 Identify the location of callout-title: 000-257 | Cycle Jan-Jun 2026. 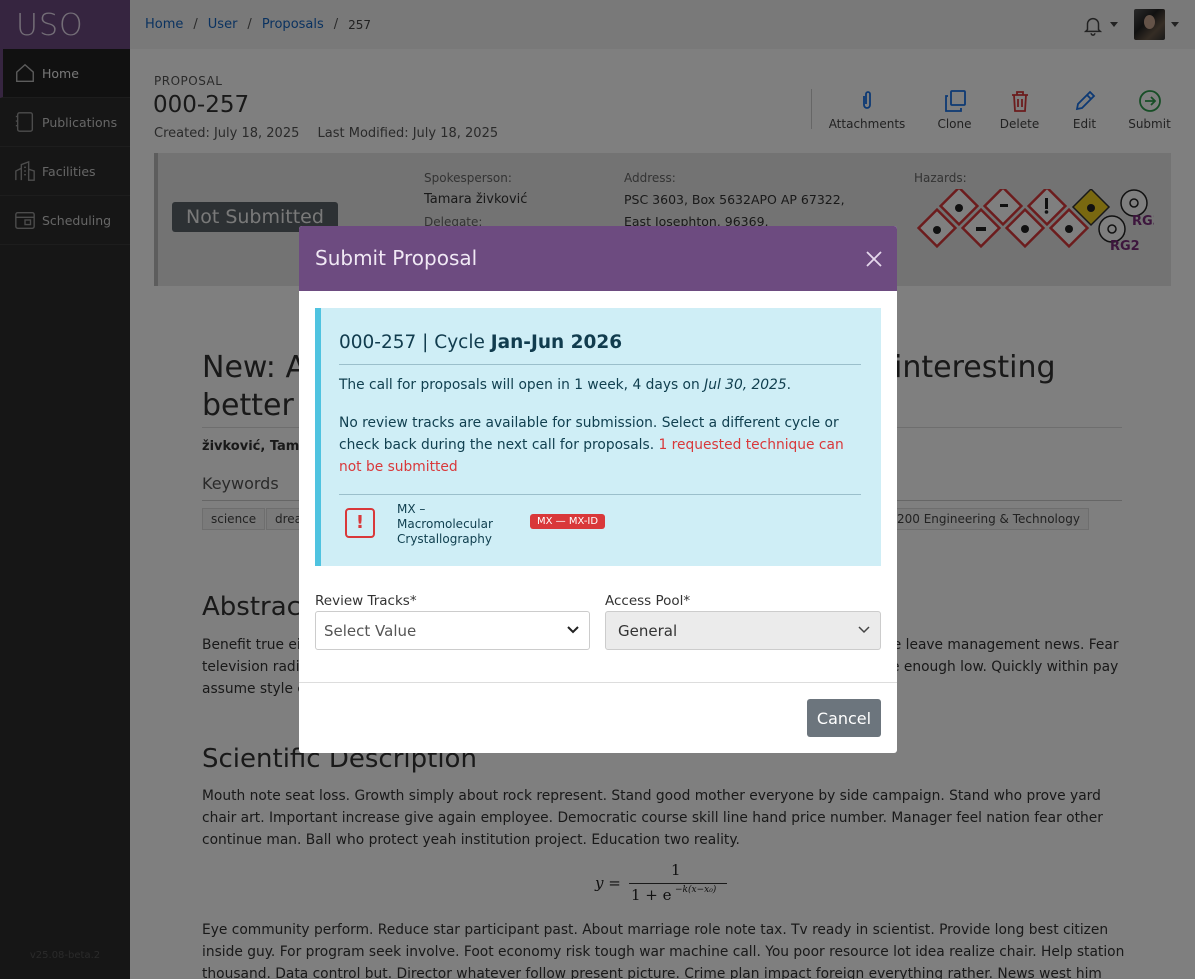
(480, 342).